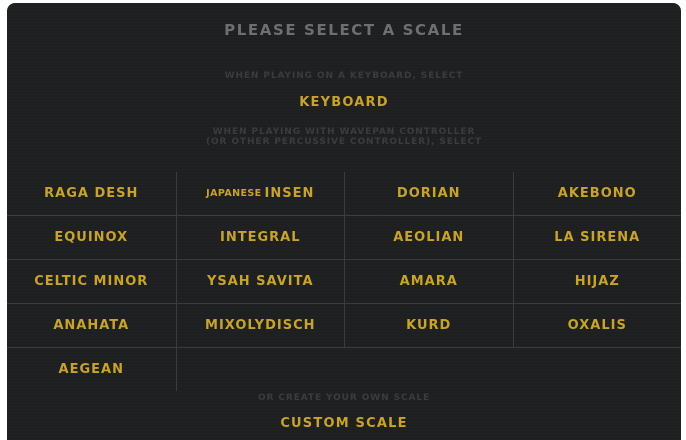  Describe the element at coordinates (344, 76) in the screenshot. I see `keyboard-hint: WHEN PLAYING ON A KEYBOARD, SELECT` at that location.